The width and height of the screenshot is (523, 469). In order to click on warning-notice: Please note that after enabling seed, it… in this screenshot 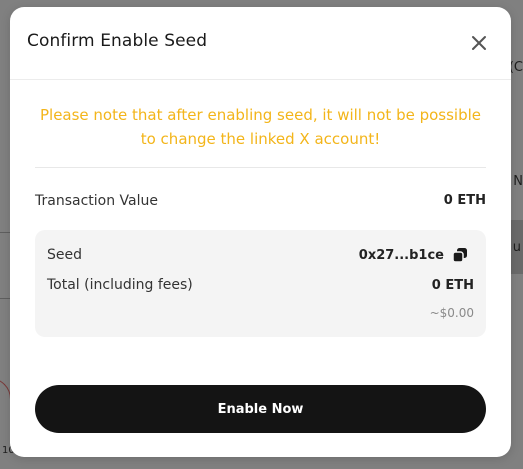, I will do `click(260, 127)`.